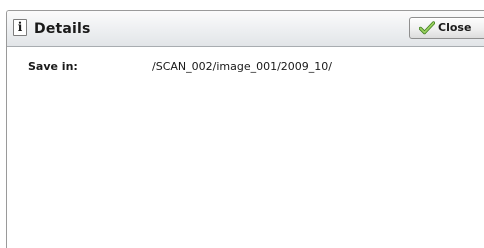 This screenshot has height=248, width=484. I want to click on close-button: Close, so click(446, 28).